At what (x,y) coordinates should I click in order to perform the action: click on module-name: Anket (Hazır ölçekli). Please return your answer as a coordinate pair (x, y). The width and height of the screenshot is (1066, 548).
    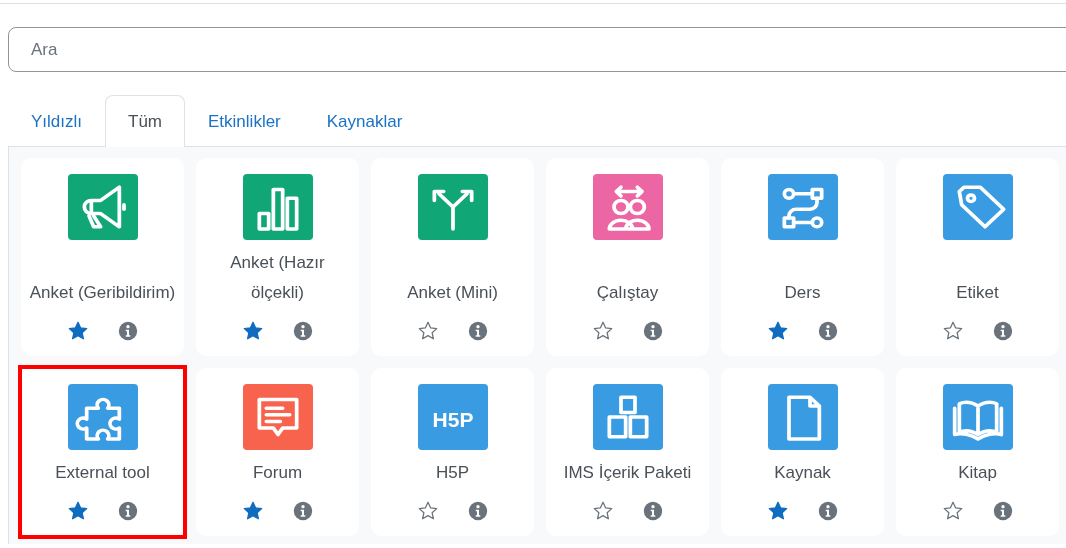
    Looking at the image, I should click on (277, 278).